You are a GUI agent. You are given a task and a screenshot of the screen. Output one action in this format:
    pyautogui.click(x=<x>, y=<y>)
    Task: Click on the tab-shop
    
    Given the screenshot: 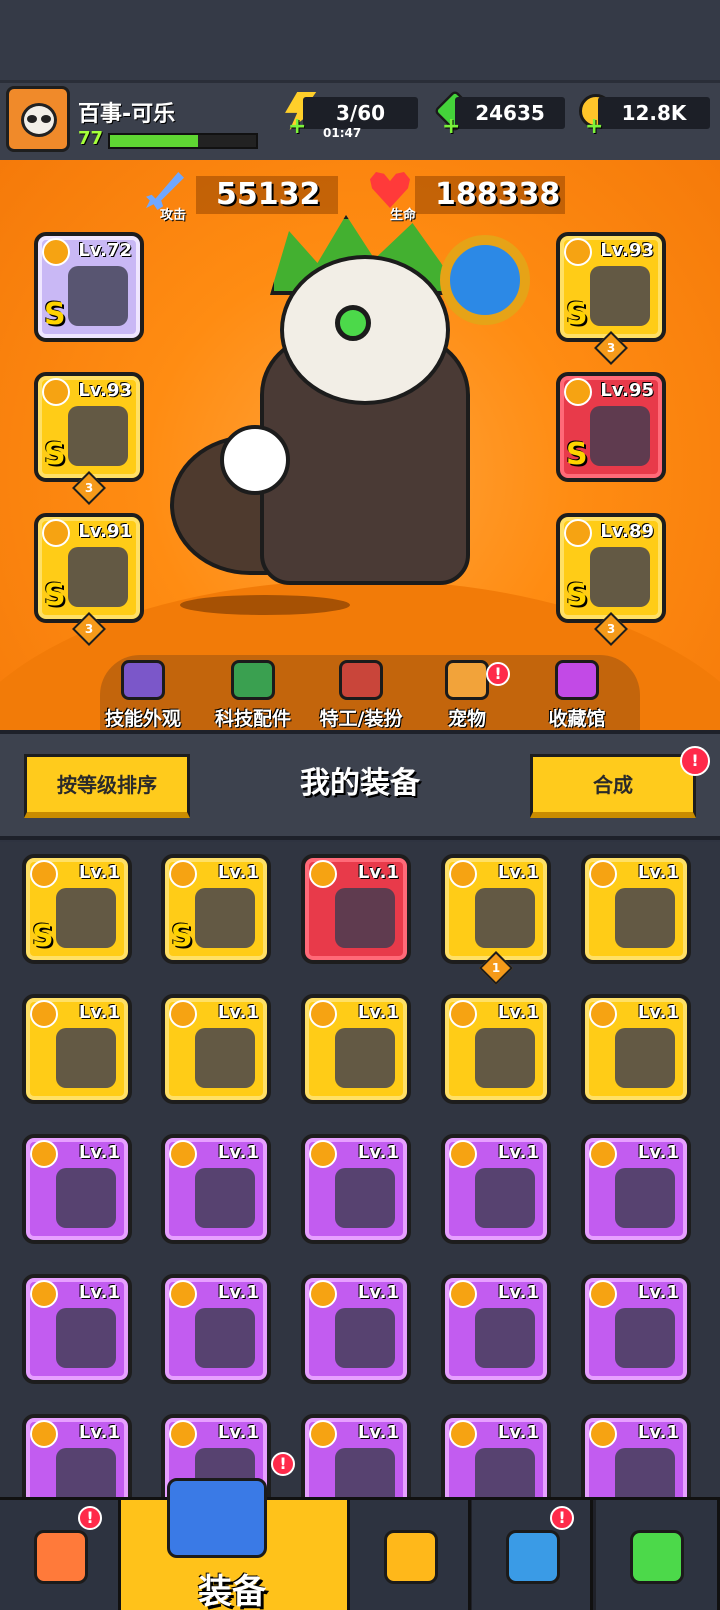 What is the action you would take?
    pyautogui.click(x=60, y=1555)
    